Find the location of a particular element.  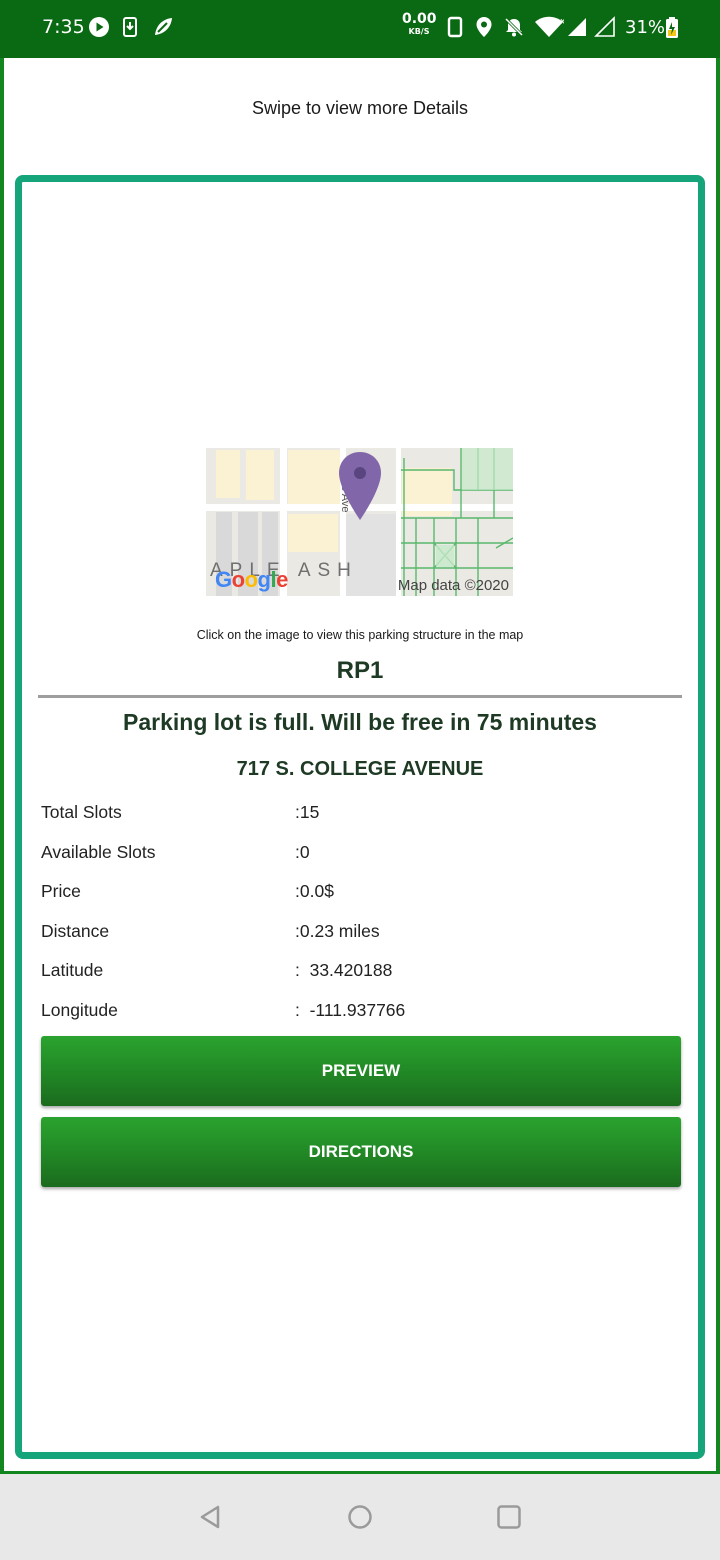

network-speed: 0.00 KB/S is located at coordinates (419, 23).